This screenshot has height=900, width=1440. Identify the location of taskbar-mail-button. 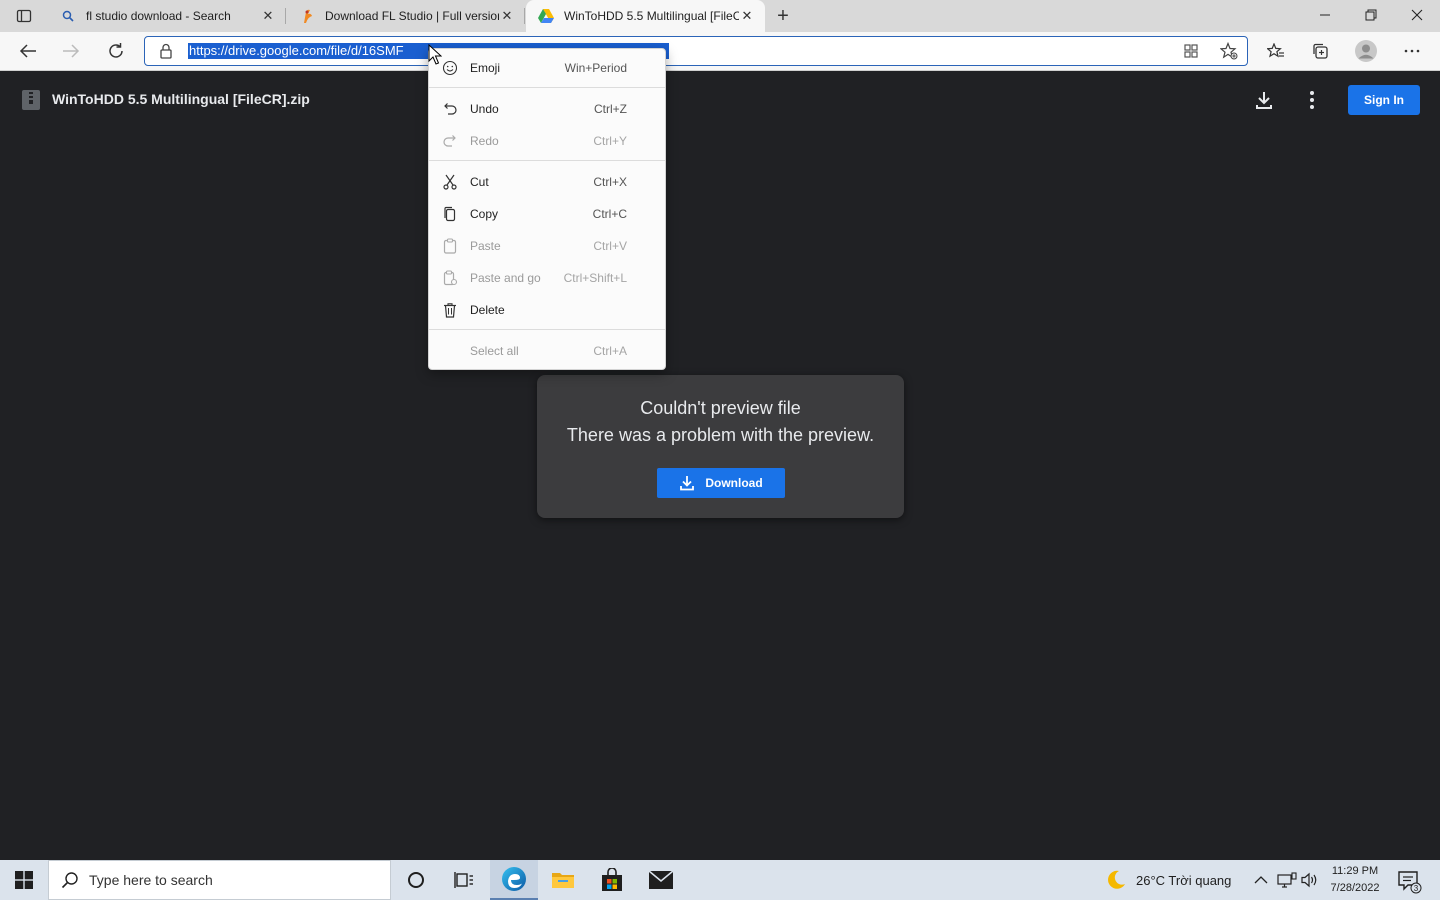
(661, 880).